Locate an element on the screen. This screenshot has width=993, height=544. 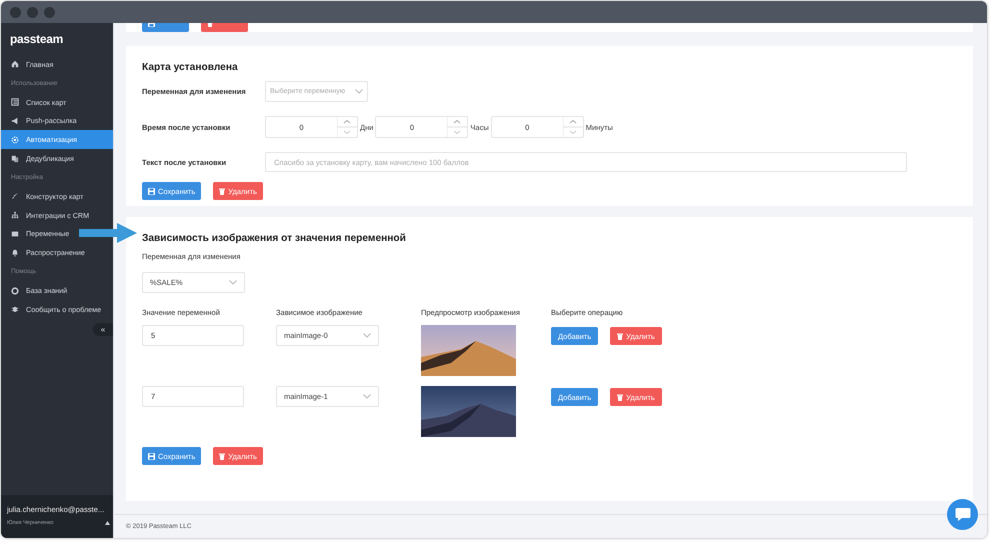
square-icon is located at coordinates (15, 234).